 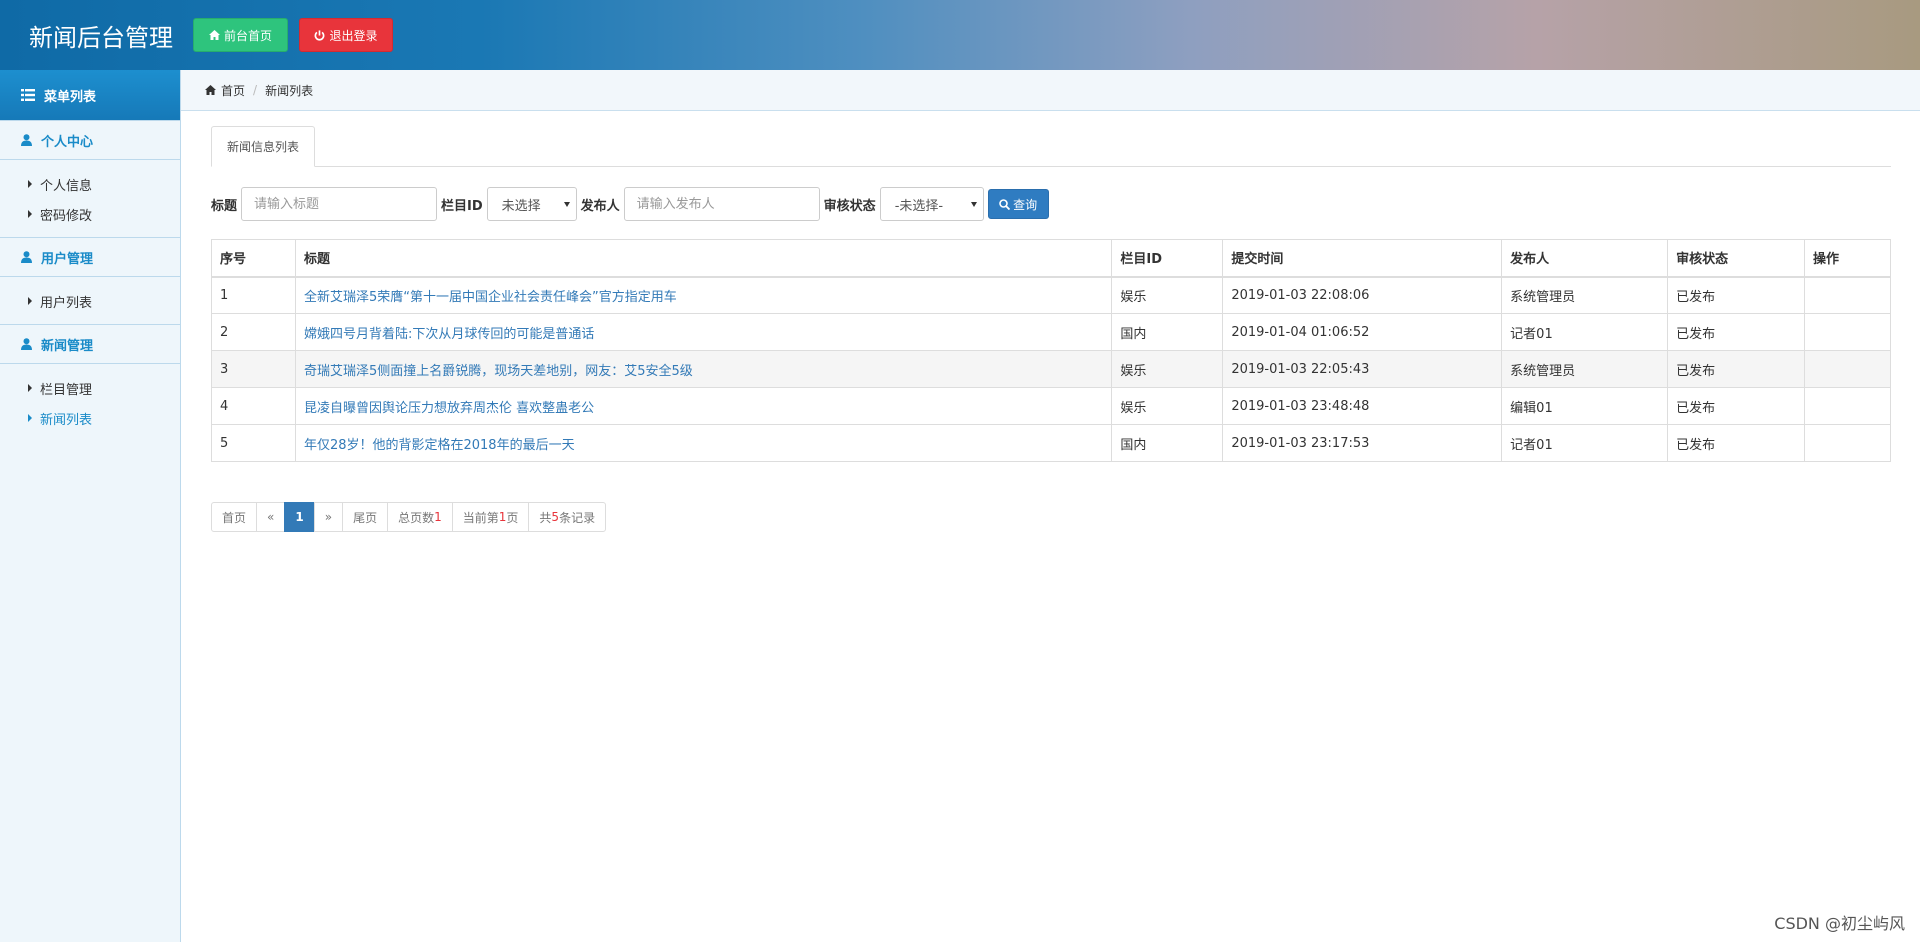 I want to click on status-select: -未选择-, so click(x=931, y=204).